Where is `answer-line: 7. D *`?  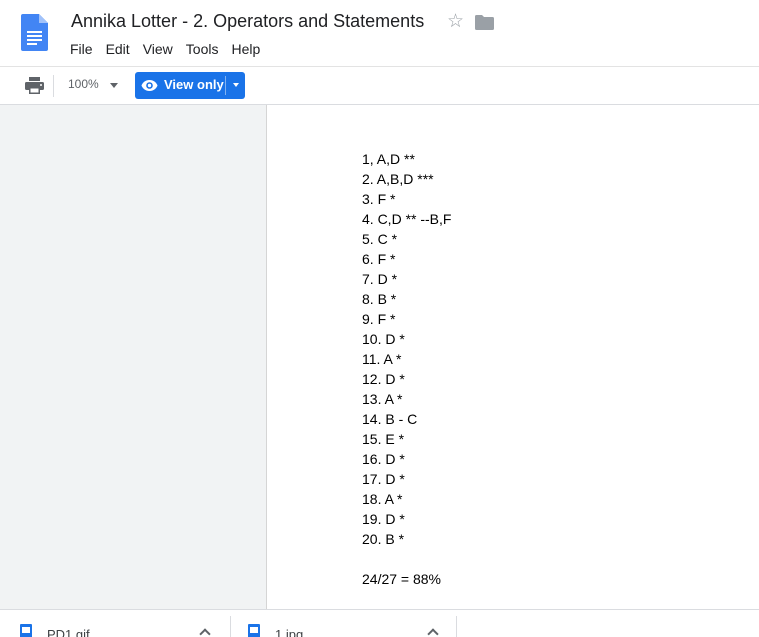
answer-line: 7. D * is located at coordinates (380, 279).